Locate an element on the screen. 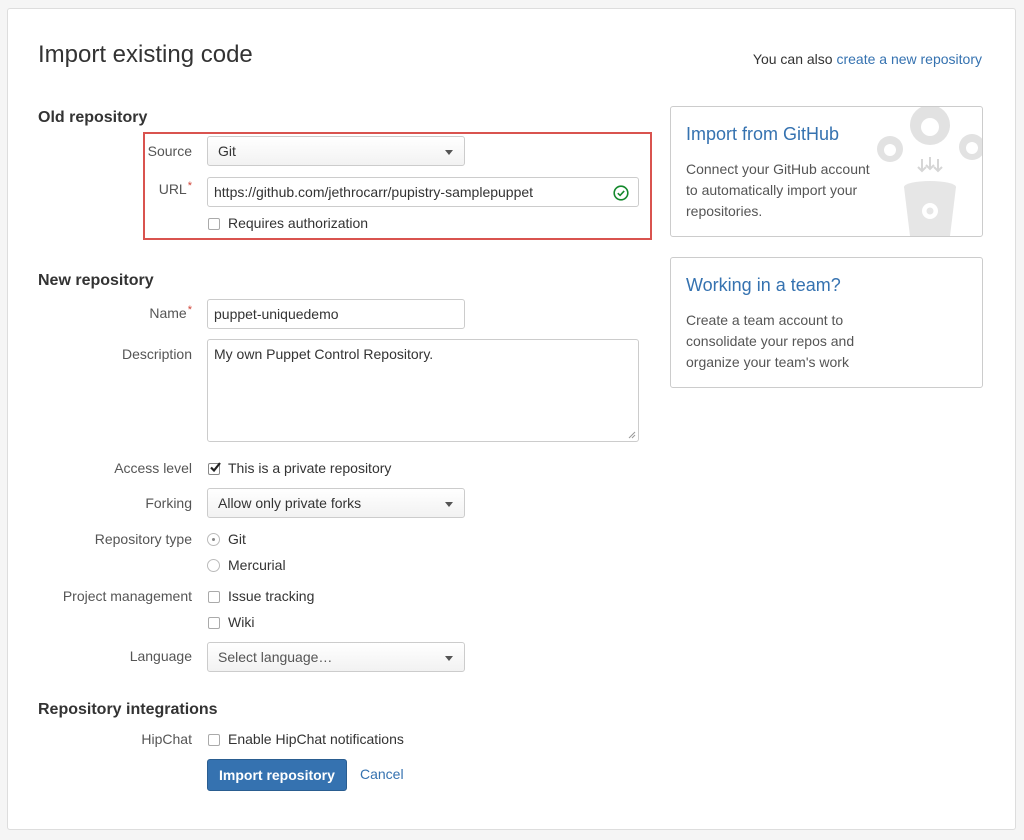 Image resolution: width=1024 pixels, height=840 pixels. resize-handle-icon is located at coordinates (632, 435).